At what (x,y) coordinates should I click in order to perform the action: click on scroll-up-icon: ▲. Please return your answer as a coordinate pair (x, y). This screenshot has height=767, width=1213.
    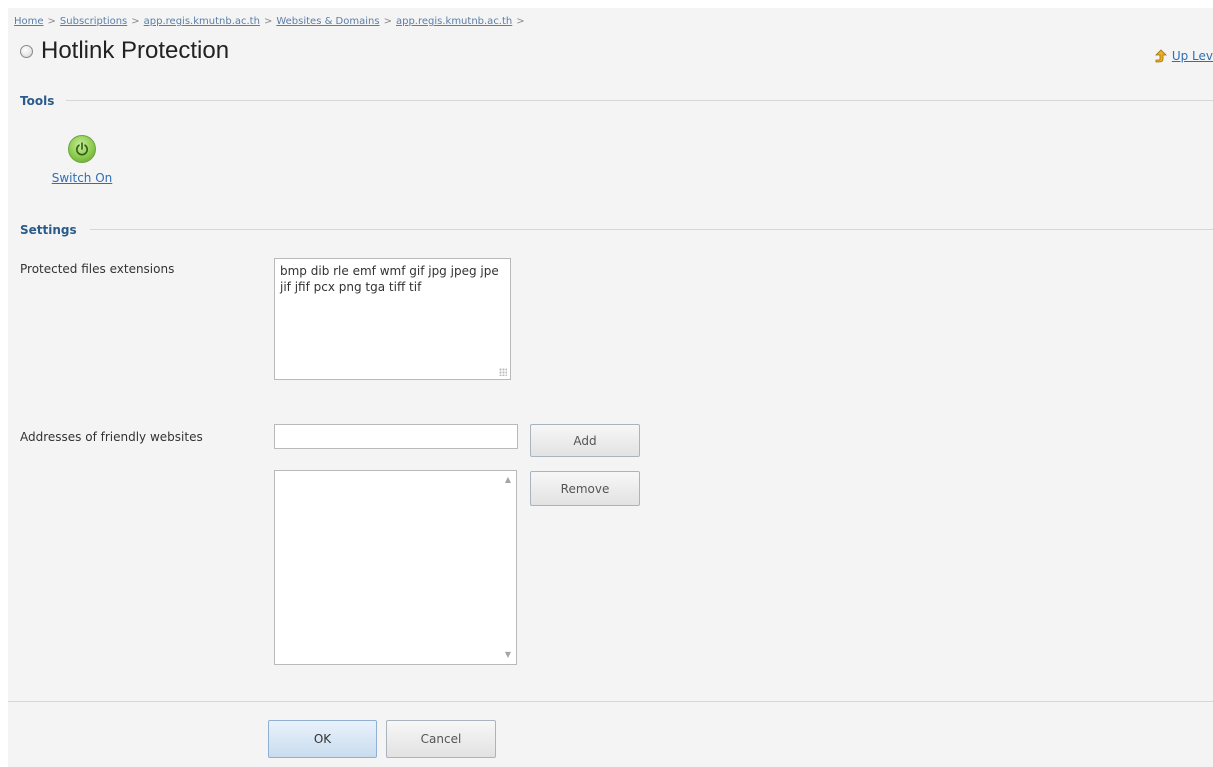
    Looking at the image, I should click on (508, 480).